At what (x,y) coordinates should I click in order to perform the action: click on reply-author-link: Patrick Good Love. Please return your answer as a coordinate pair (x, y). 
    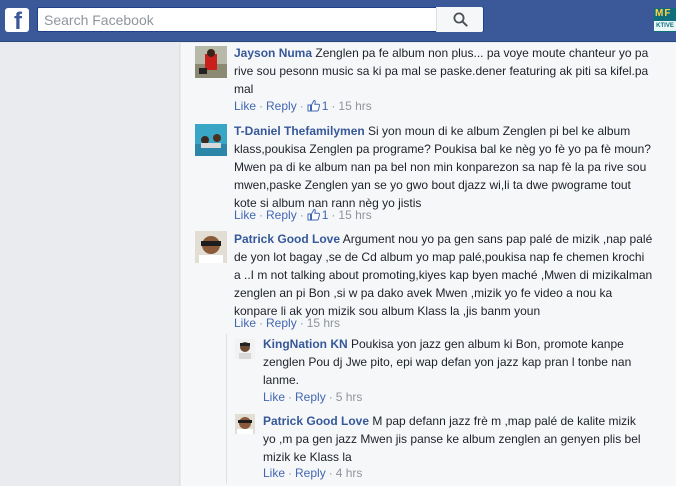
    Looking at the image, I should click on (316, 421).